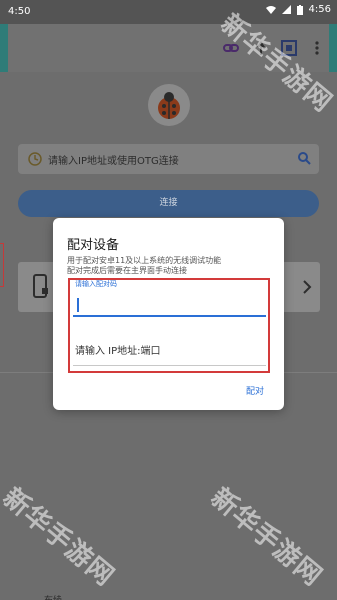 Image resolution: width=337 pixels, height=600 pixels. I want to click on ip-port-placeholder: 请输入 IP地址:端口, so click(118, 351).